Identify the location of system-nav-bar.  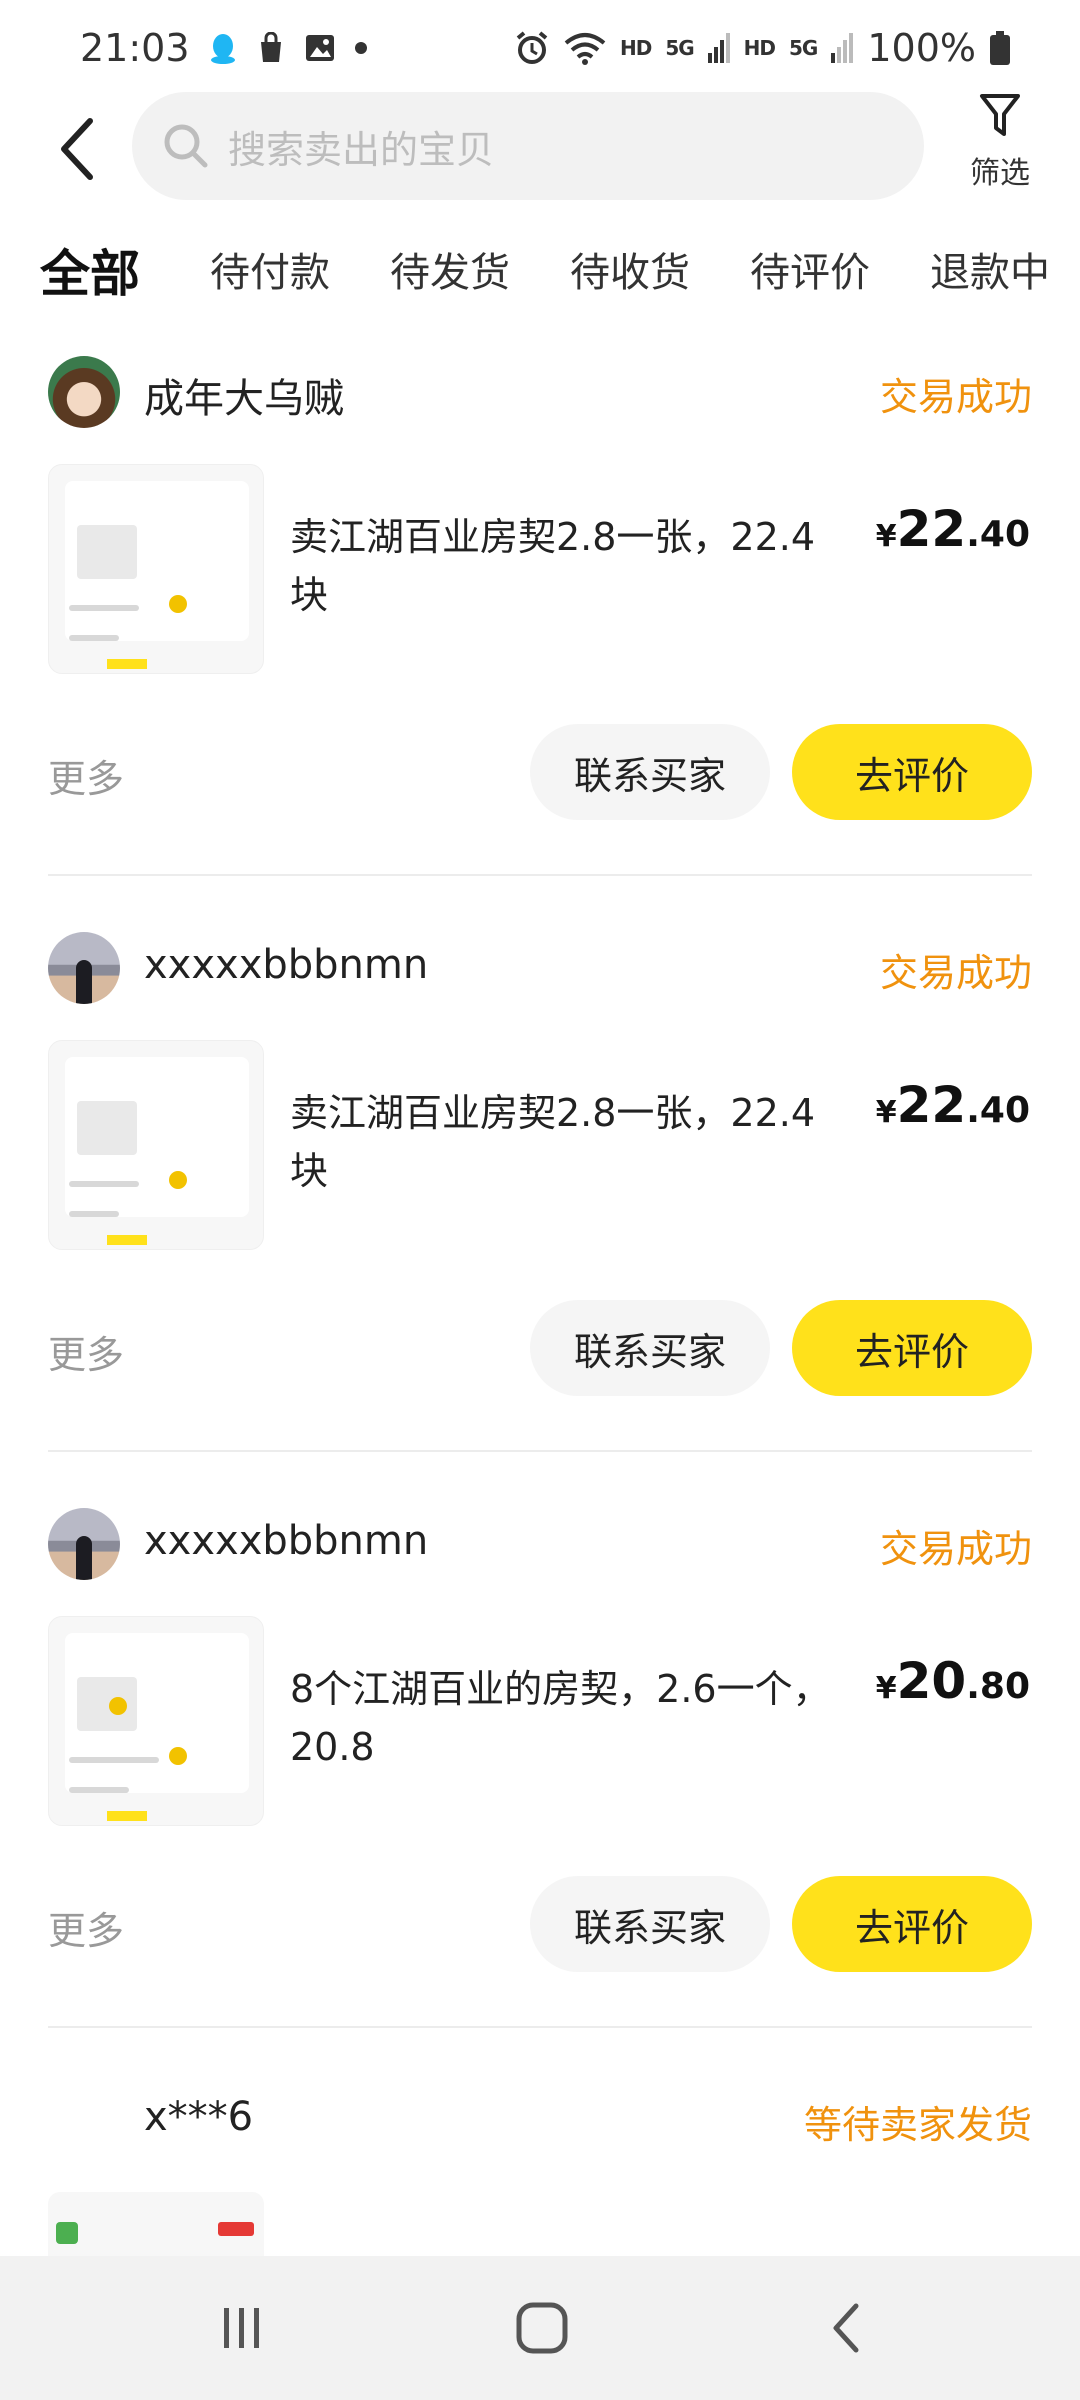
(540, 2328).